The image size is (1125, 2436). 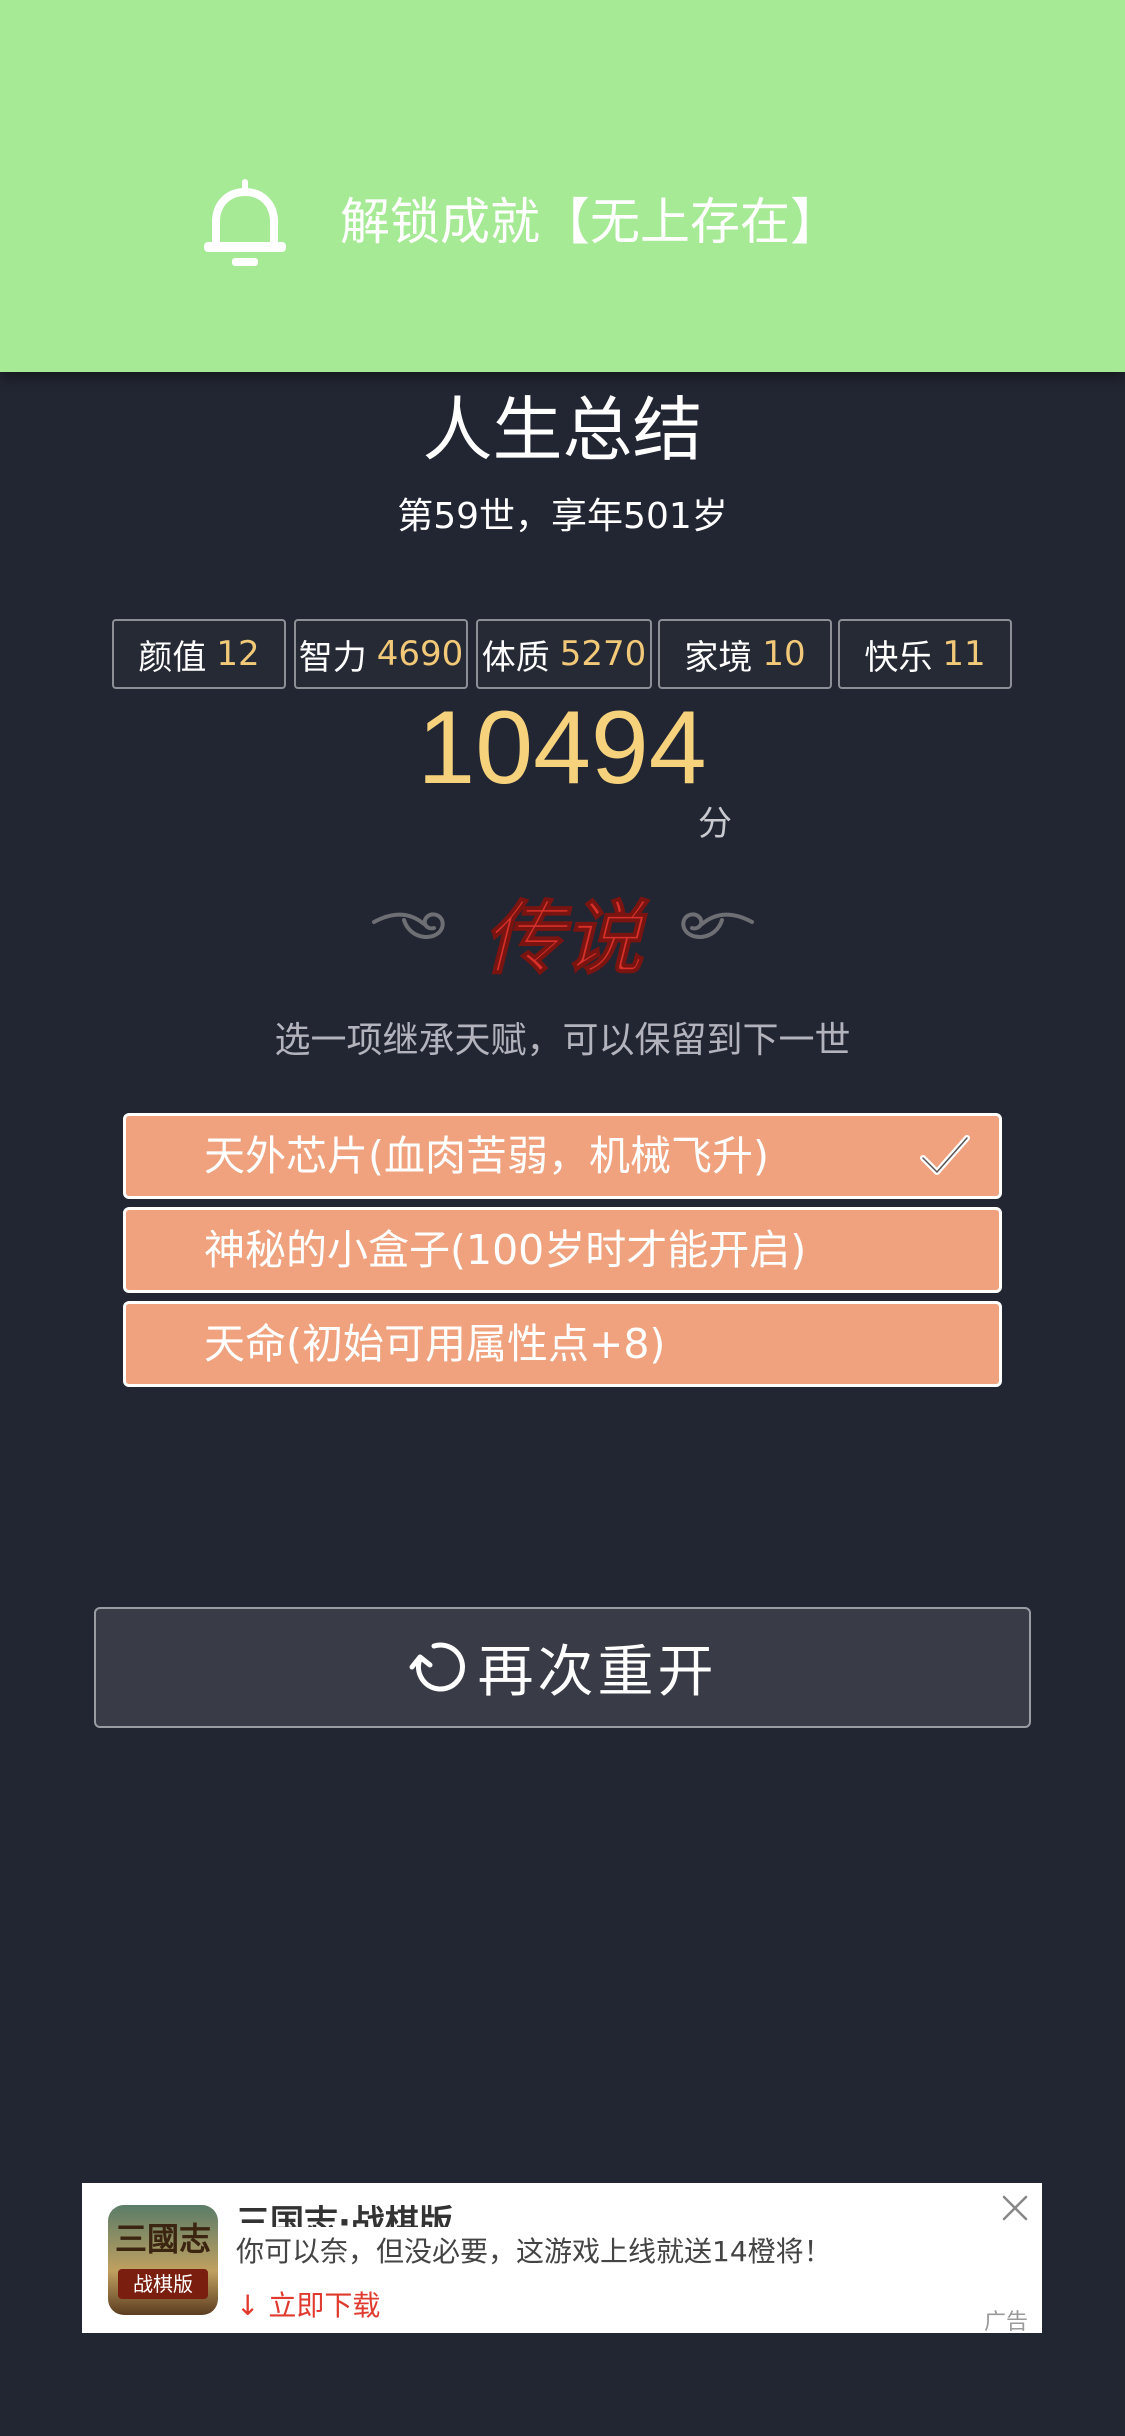 I want to click on stat-value: 11, so click(x=964, y=654).